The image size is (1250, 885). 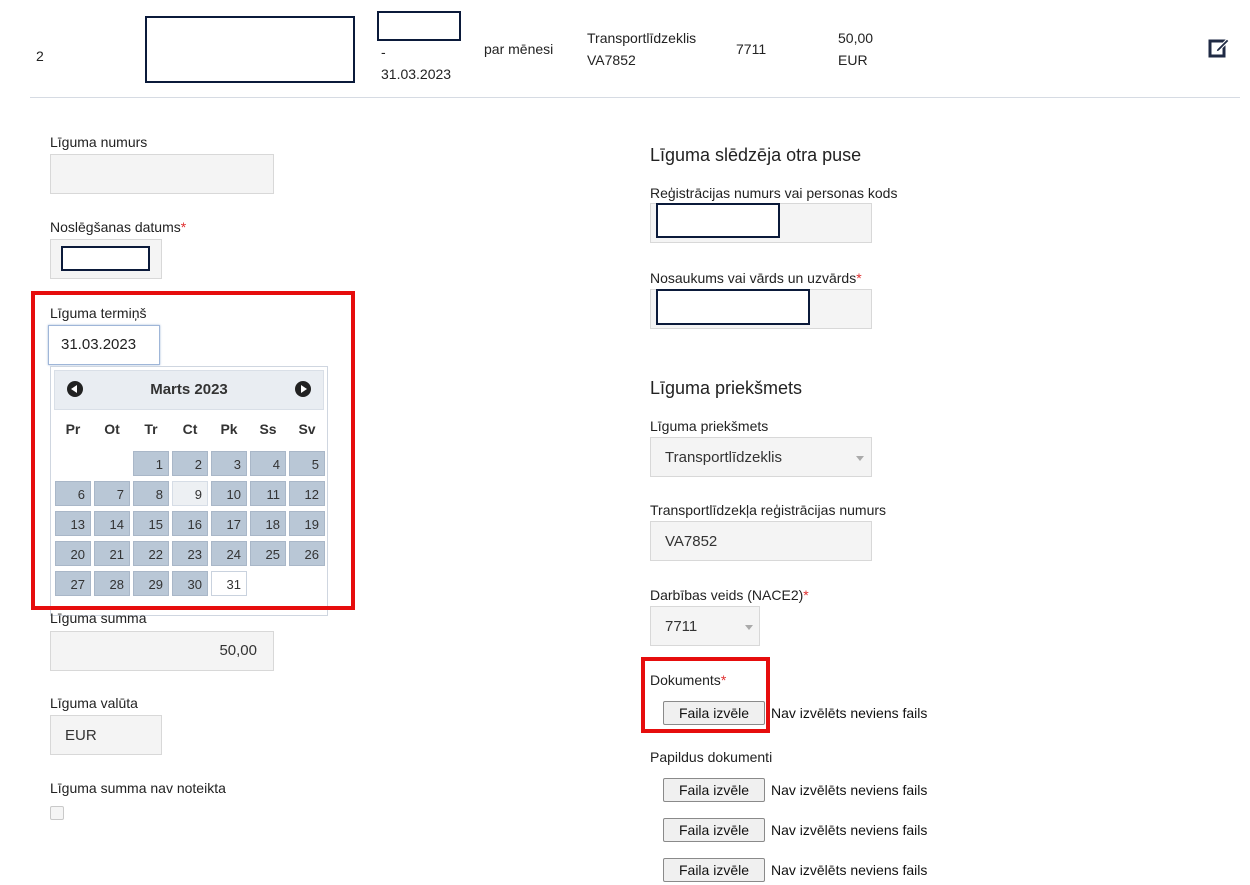 I want to click on currency-label: Līguma valūta, so click(x=94, y=703).